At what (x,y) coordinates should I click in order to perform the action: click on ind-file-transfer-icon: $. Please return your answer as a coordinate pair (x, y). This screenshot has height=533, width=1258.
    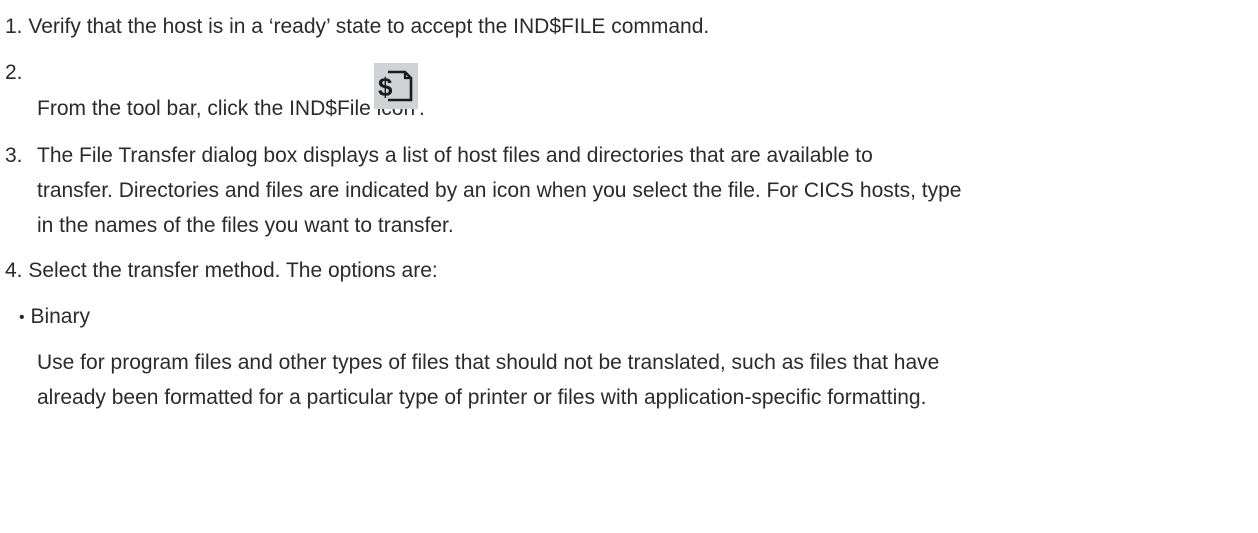
    Looking at the image, I should click on (396, 86).